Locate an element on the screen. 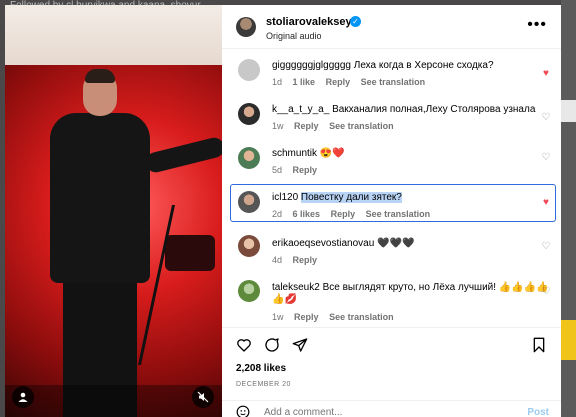 Image resolution: width=576 pixels, height=417 pixels. comment-body: 🖤🖤🖤 is located at coordinates (396, 243).